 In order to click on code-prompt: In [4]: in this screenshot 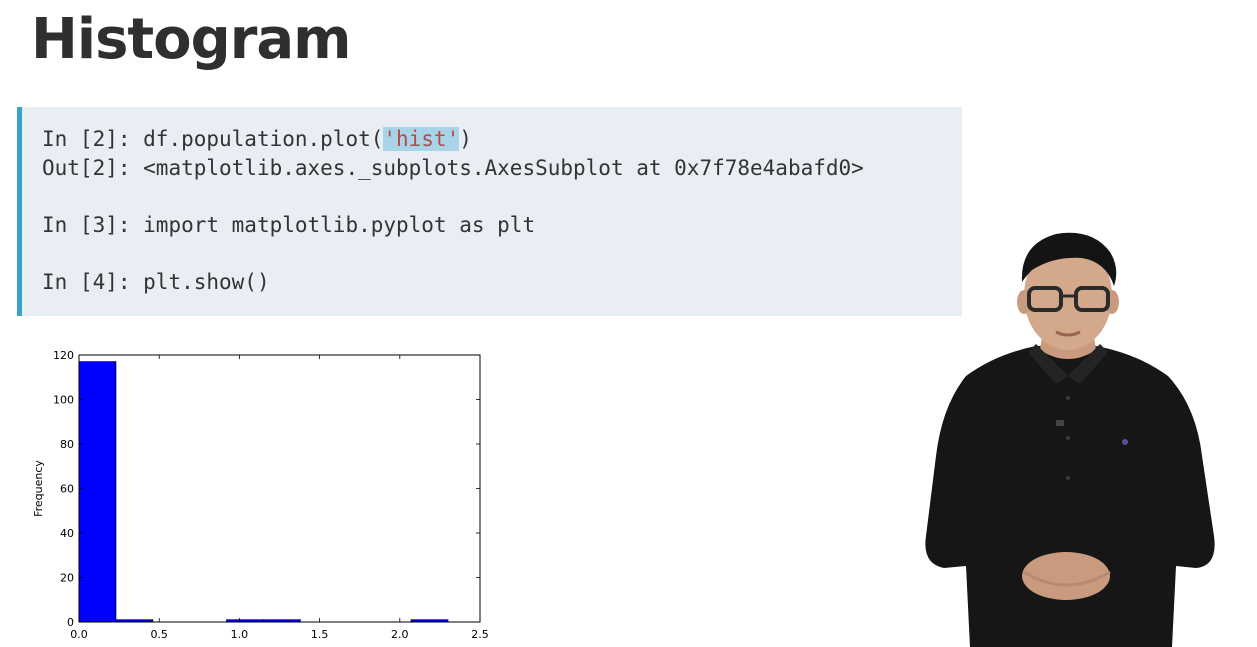, I will do `click(93, 282)`.